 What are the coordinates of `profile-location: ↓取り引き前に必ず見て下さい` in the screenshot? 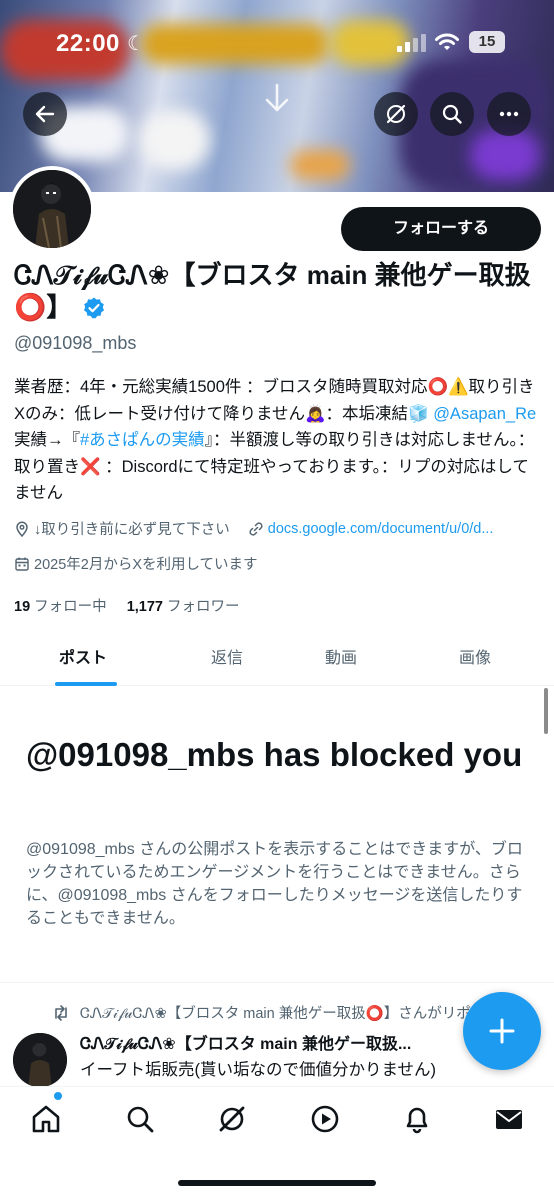 It's located at (132, 530).